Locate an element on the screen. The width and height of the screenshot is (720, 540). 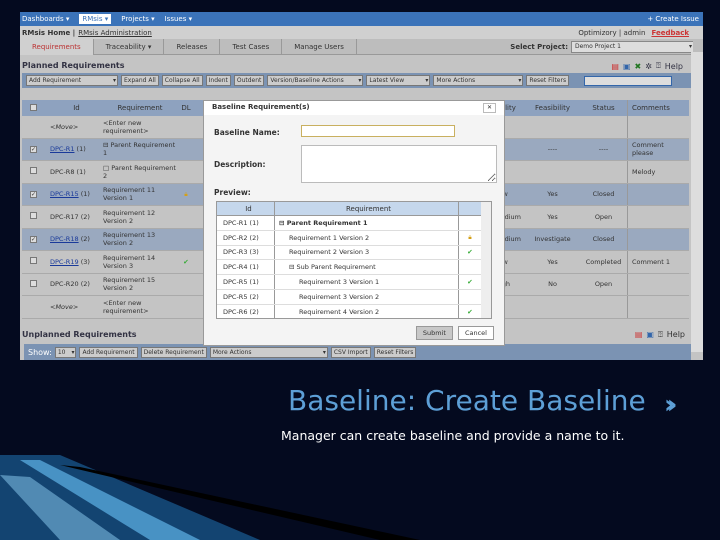
user-label: Optimizory | admin is located at coordinates (611, 33).